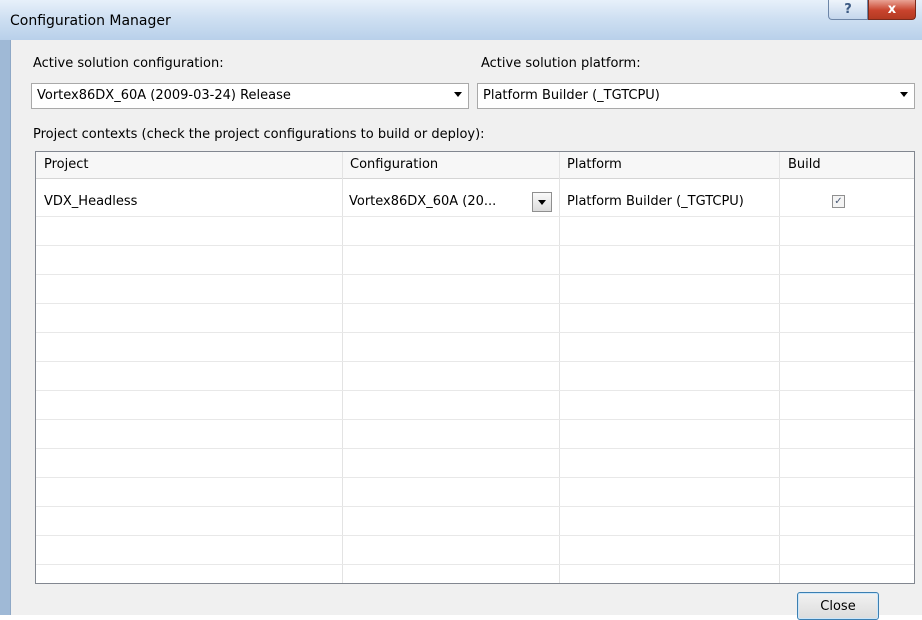 The width and height of the screenshot is (922, 620). What do you see at coordinates (696, 96) in the screenshot?
I see `active-platform-dropdown: Platform Builder (_TGTCPU)` at bounding box center [696, 96].